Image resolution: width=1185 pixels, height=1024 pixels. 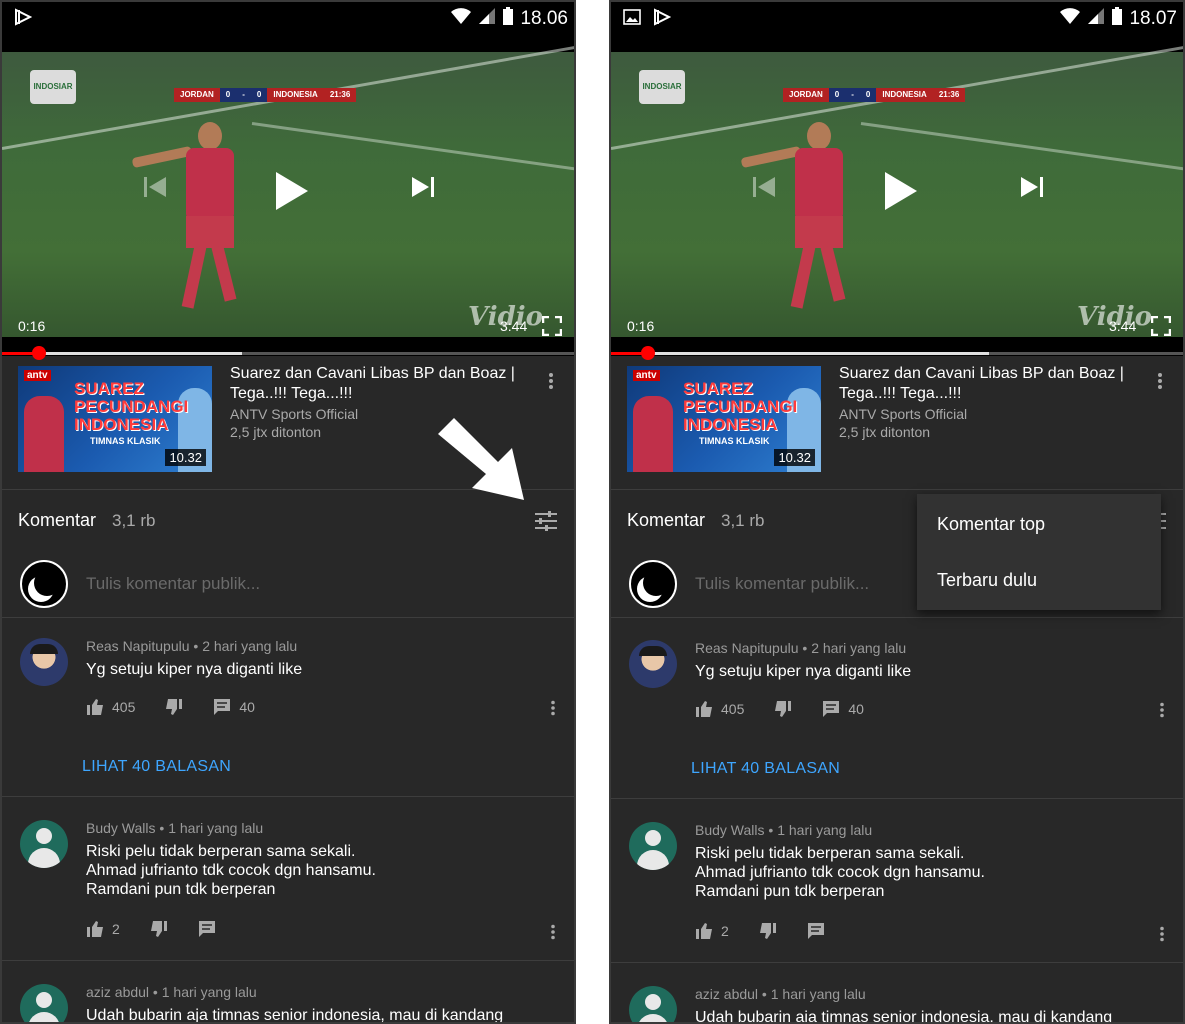 I want to click on youtube-notification-icon, so click(x=662, y=19).